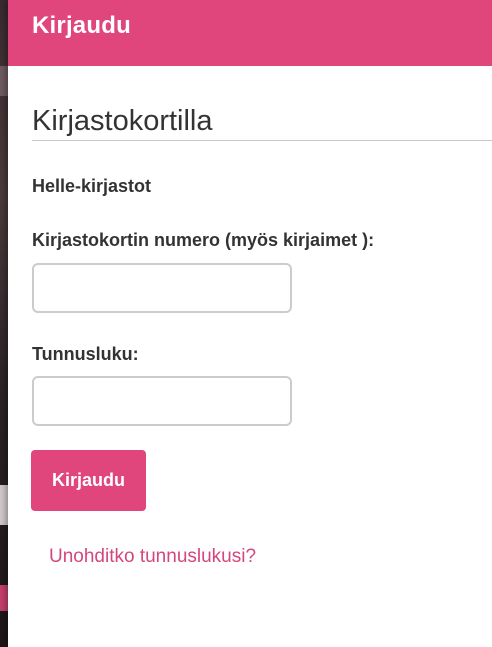 The height and width of the screenshot is (647, 492). What do you see at coordinates (88, 480) in the screenshot?
I see `login-button: Kirjaudu` at bounding box center [88, 480].